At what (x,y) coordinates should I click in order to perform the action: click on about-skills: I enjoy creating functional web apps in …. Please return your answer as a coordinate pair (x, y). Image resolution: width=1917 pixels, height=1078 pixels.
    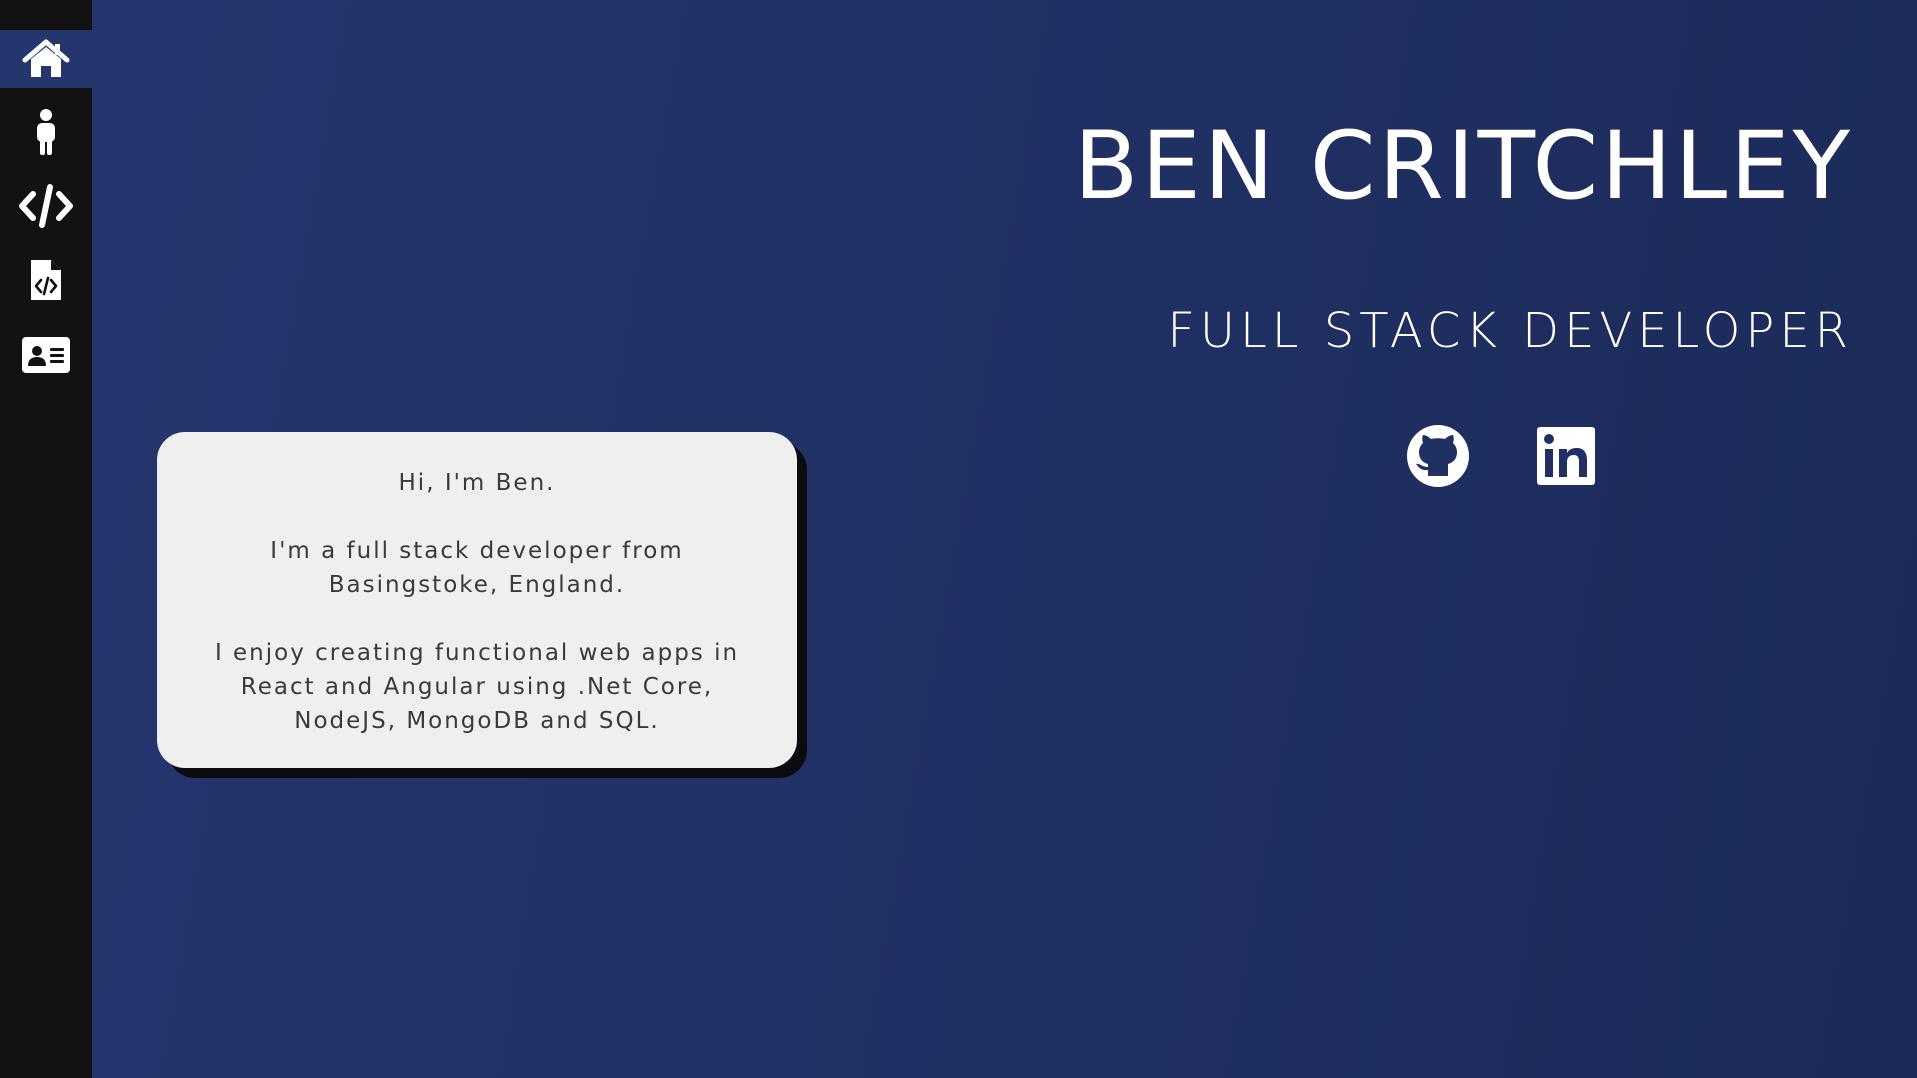
    Looking at the image, I should click on (477, 687).